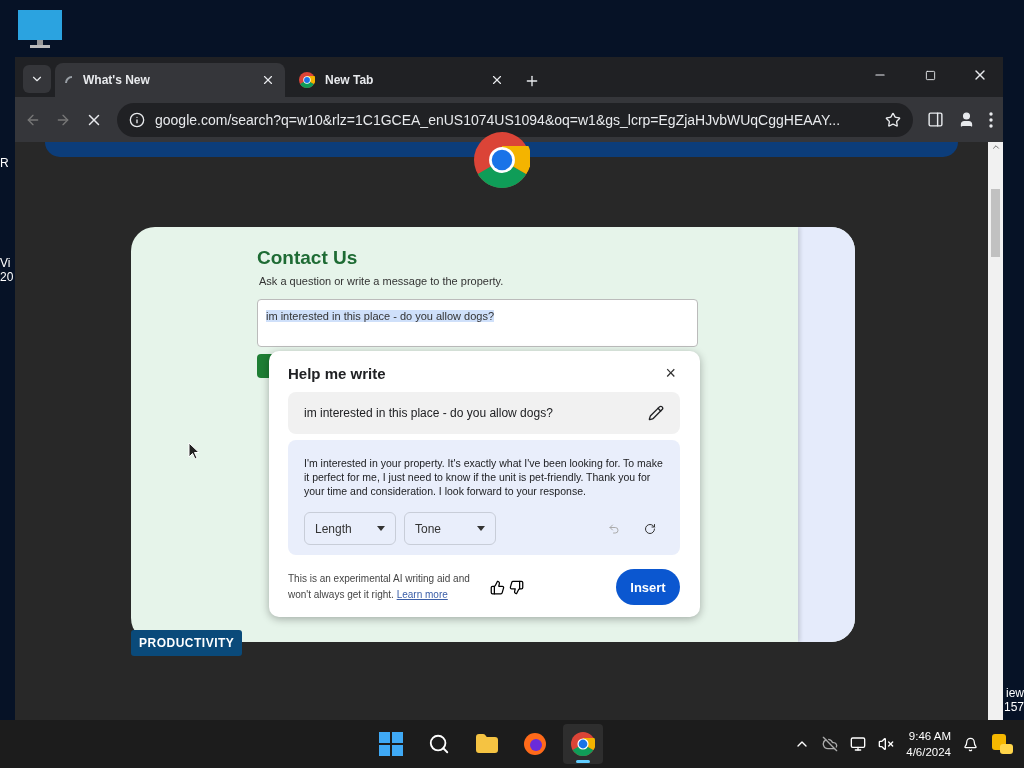 This screenshot has height=768, width=1024. Describe the element at coordinates (6, 263) in the screenshot. I see `desktop-label: Vi` at that location.